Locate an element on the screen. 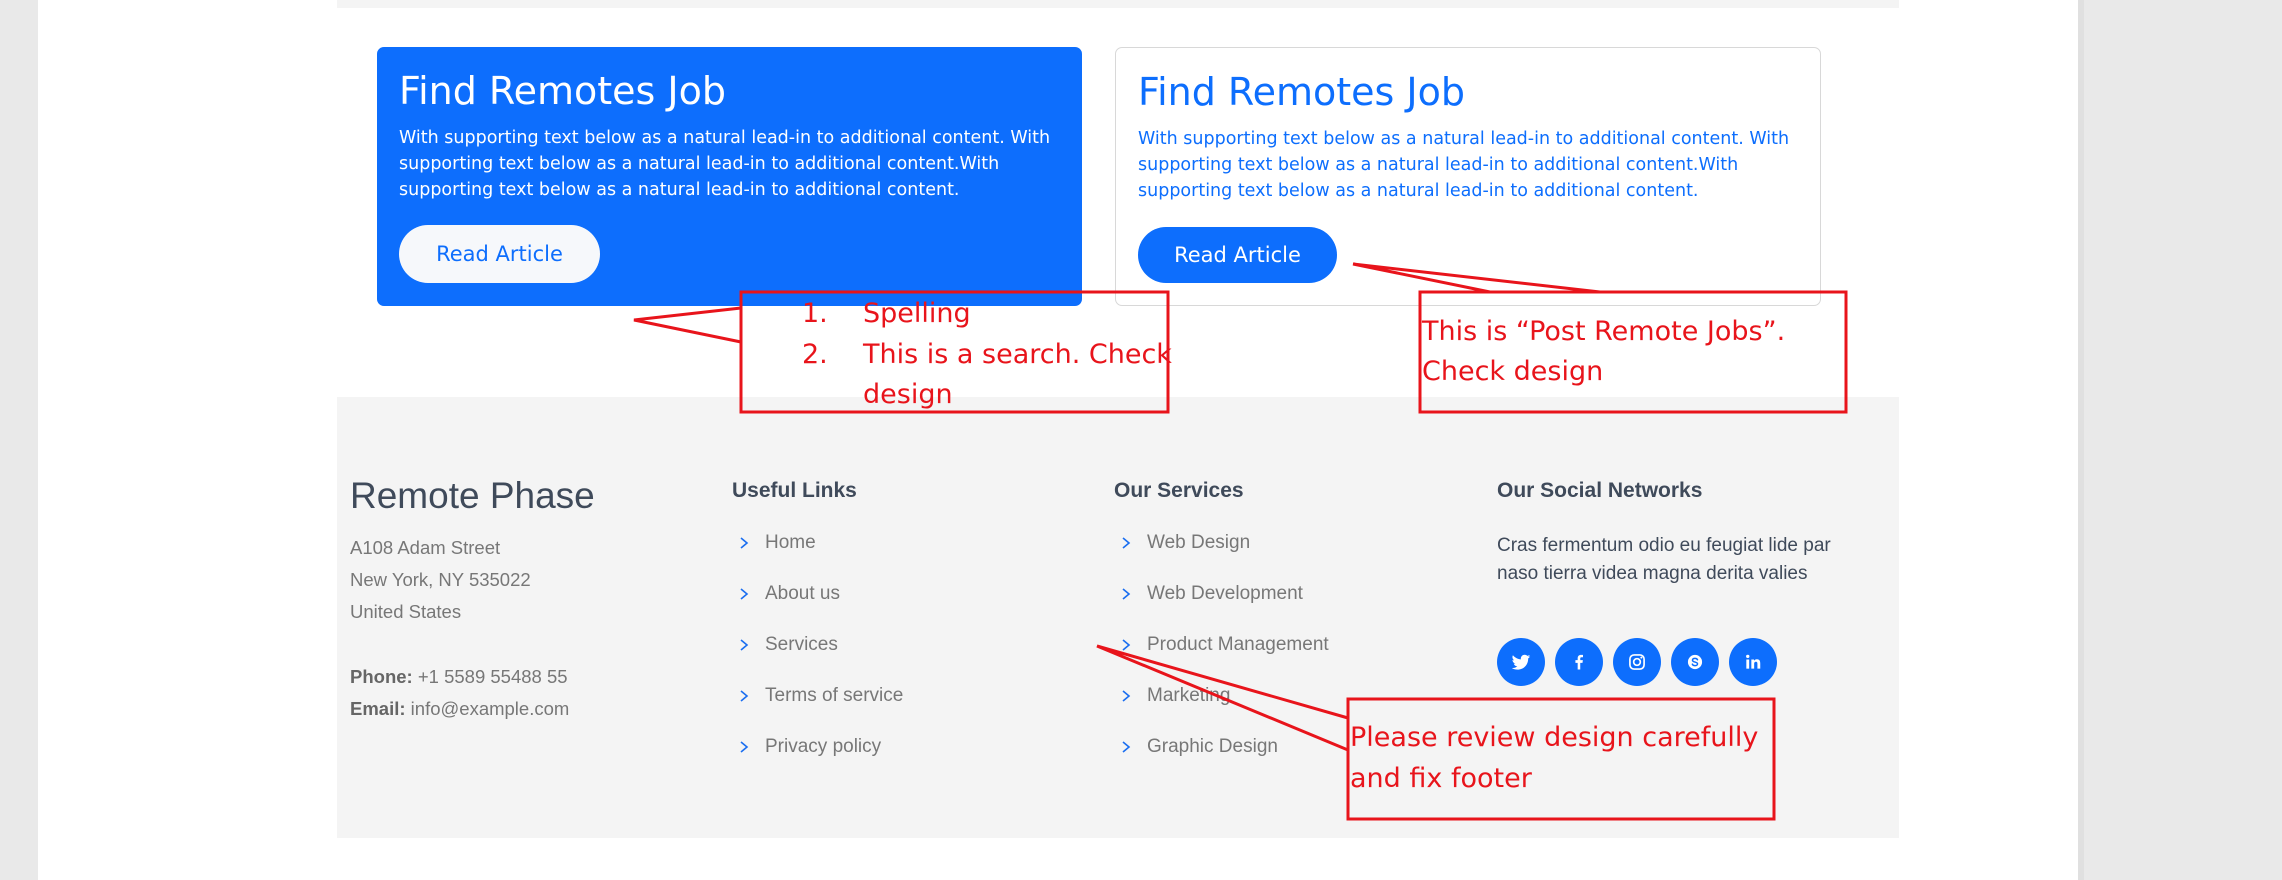 This screenshot has height=880, width=2282. annotation-text: Check design is located at coordinates (1513, 371).